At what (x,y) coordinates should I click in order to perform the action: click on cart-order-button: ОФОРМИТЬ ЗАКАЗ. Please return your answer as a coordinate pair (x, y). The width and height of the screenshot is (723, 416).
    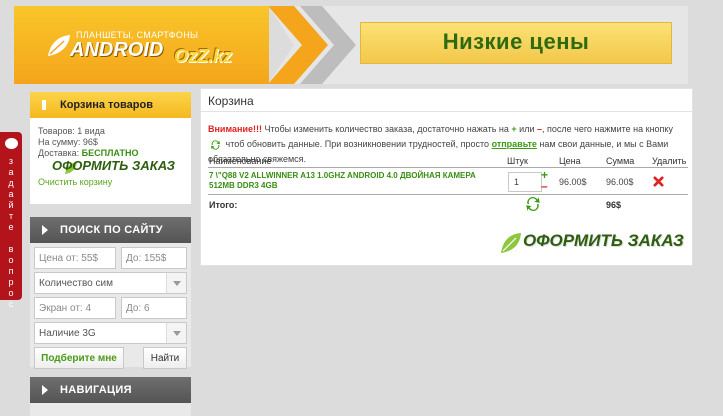
    Looking at the image, I should click on (110, 168).